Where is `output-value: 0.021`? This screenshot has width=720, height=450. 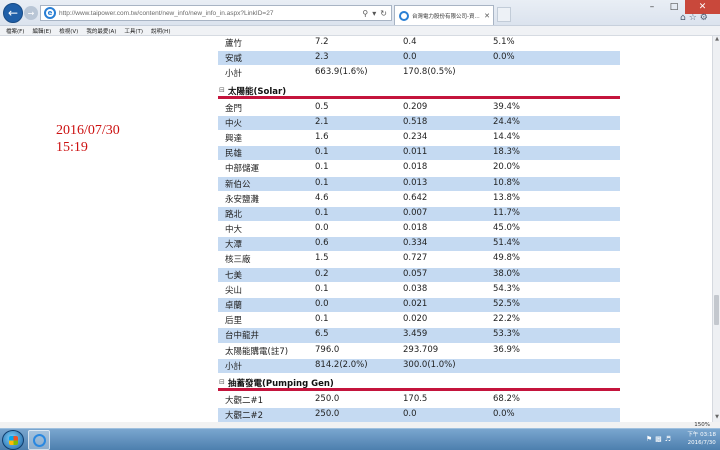 output-value: 0.021 is located at coordinates (415, 304).